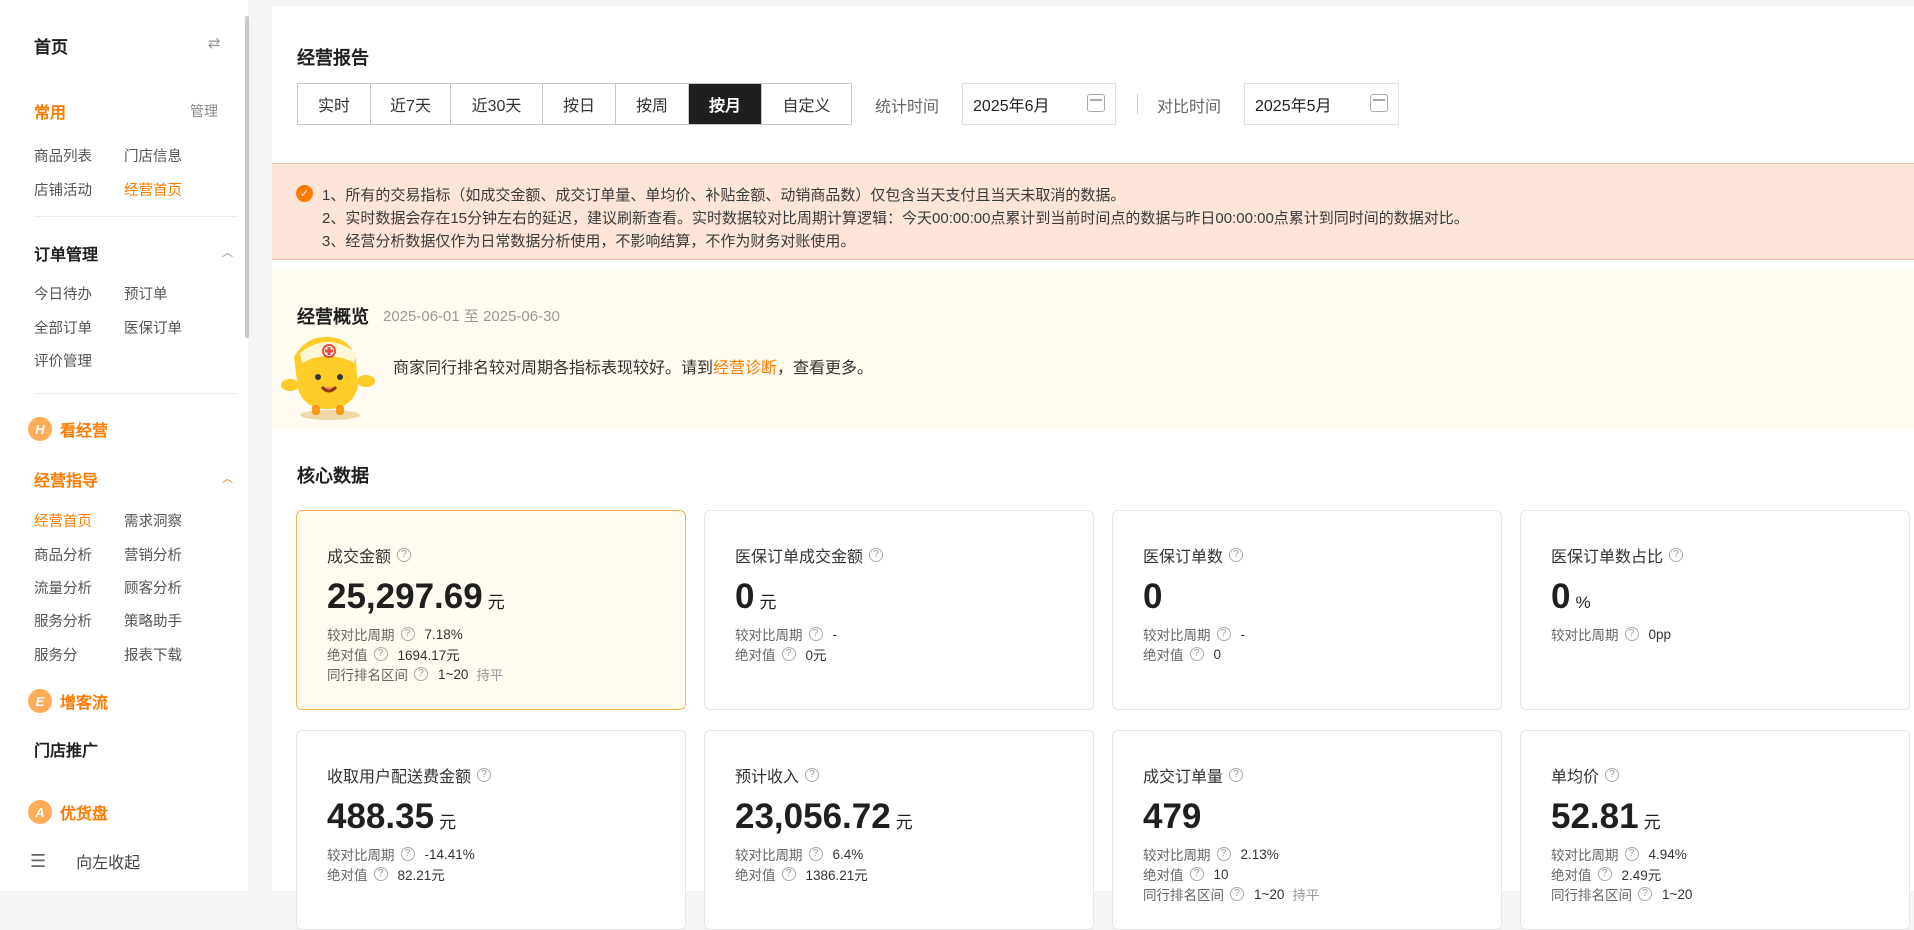  What do you see at coordinates (1039, 104) in the screenshot?
I see `stat-time-picker: 2025年6月` at bounding box center [1039, 104].